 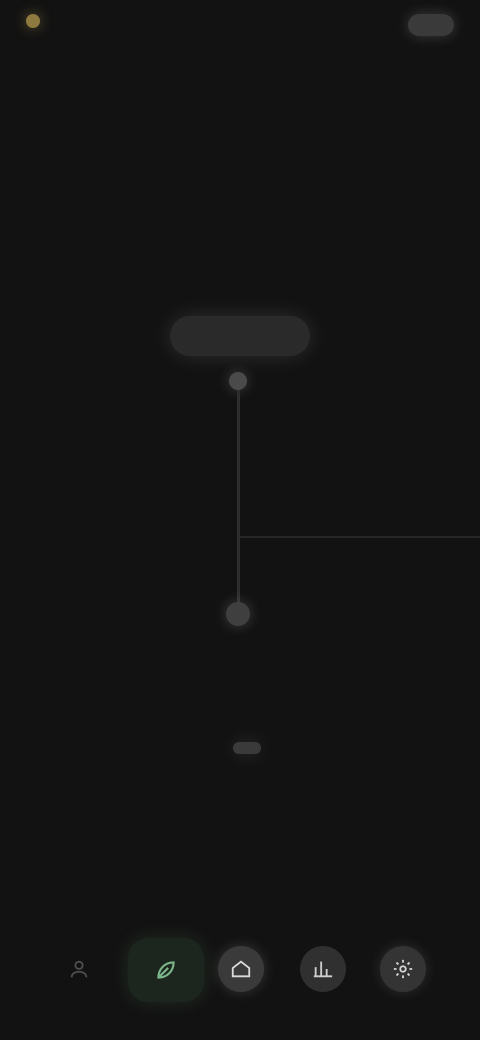 What do you see at coordinates (323, 969) in the screenshot?
I see `nav-chart-icon` at bounding box center [323, 969].